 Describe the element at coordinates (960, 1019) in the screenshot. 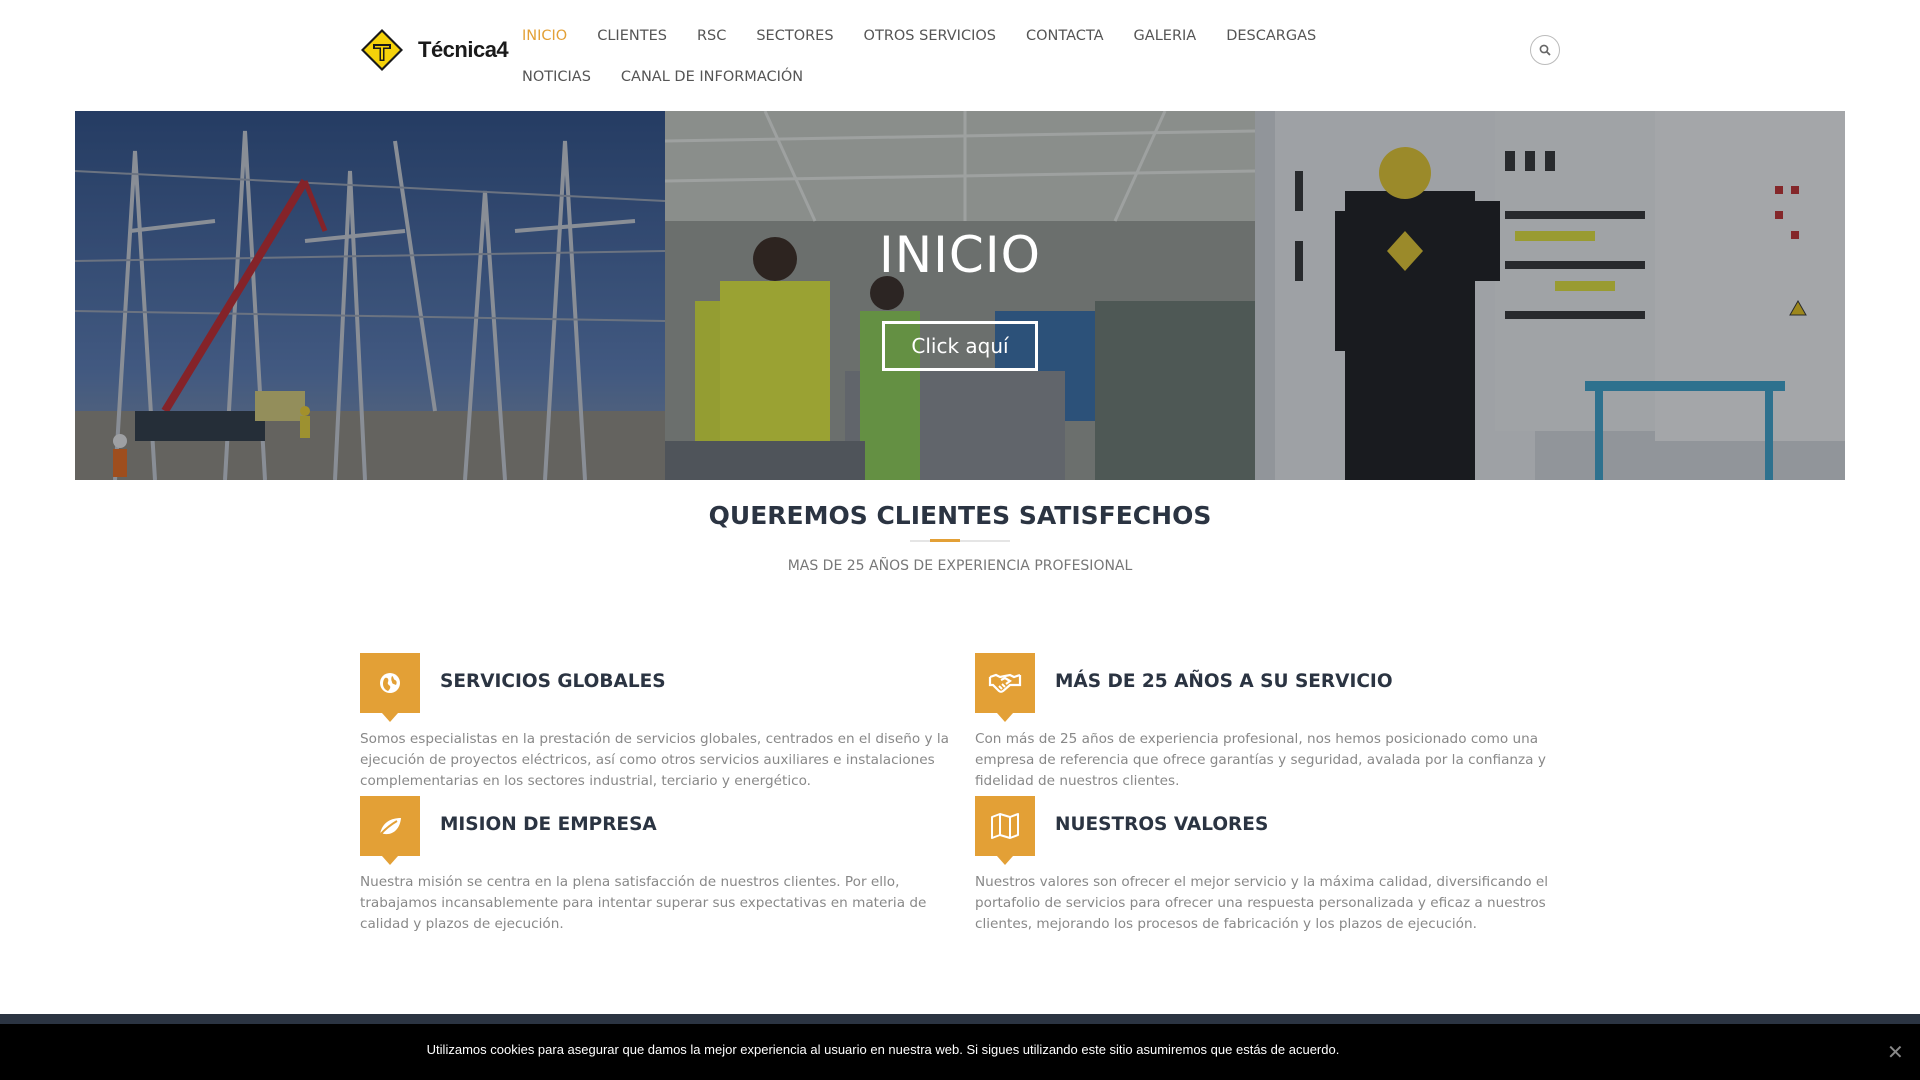

I see `footer-strip` at that location.